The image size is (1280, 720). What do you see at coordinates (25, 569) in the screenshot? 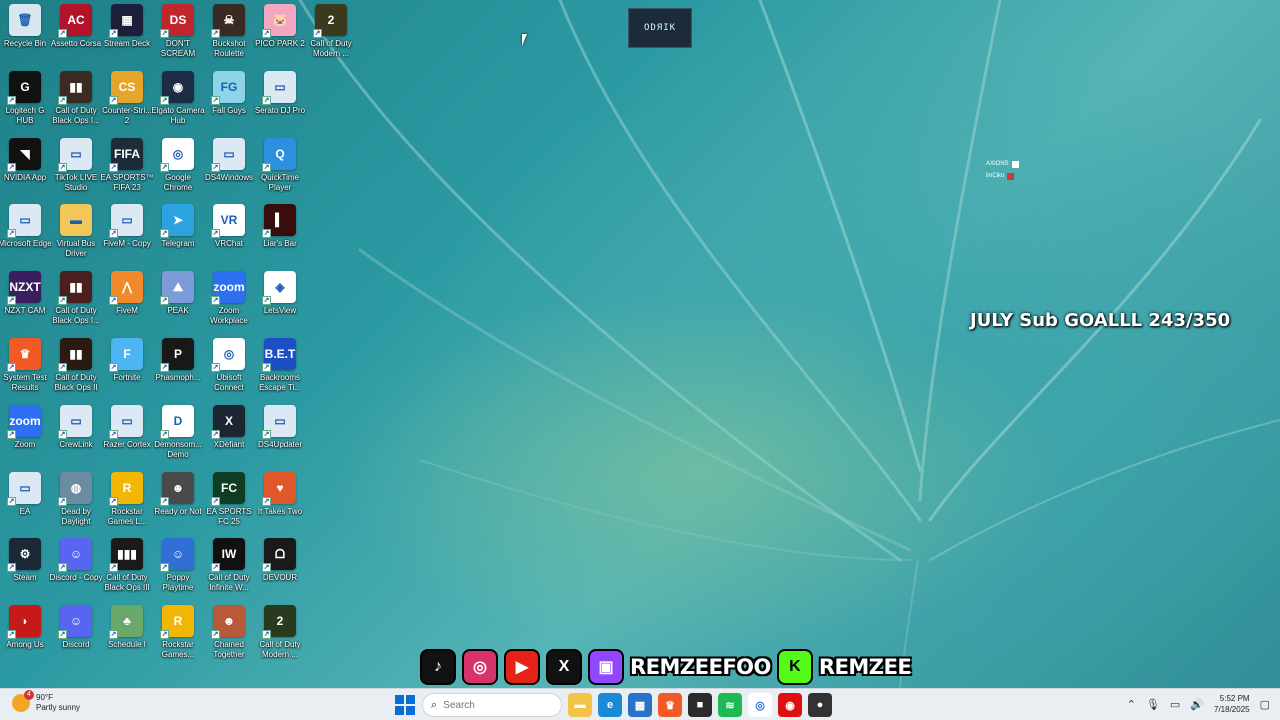
I see `desktop-icon: ⚙ ↗ Steam` at bounding box center [25, 569].